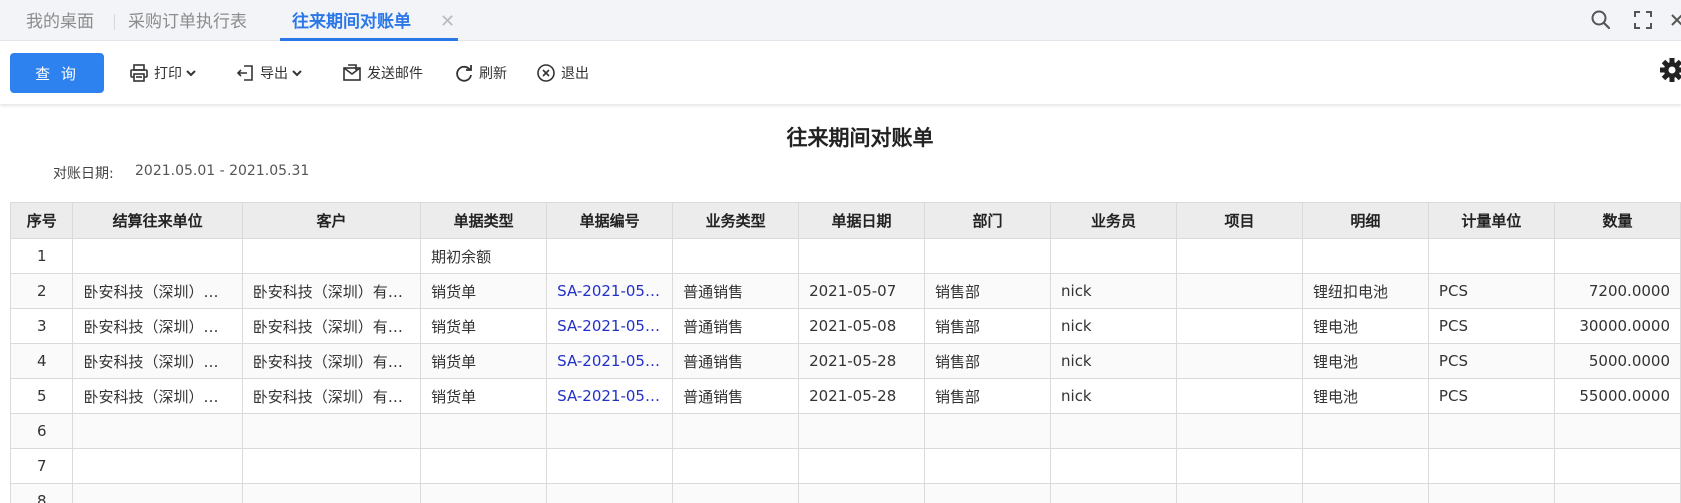  What do you see at coordinates (464, 73) in the screenshot?
I see `refresh-icon` at bounding box center [464, 73].